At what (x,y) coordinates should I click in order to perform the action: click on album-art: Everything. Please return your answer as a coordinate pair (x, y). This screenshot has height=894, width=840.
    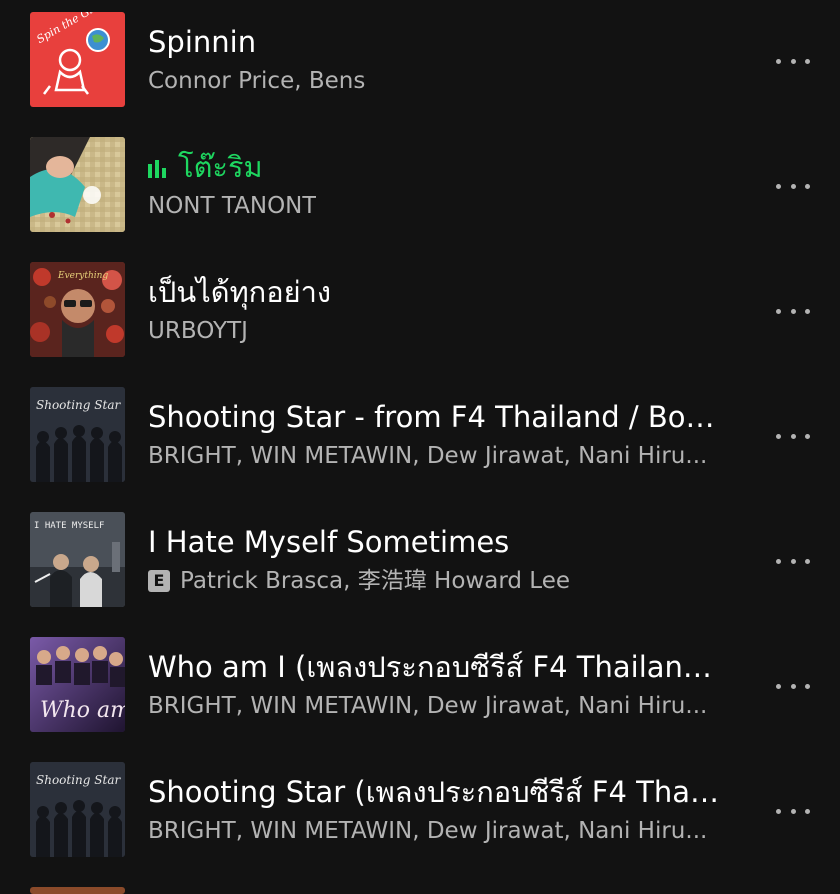
    Looking at the image, I should click on (77, 309).